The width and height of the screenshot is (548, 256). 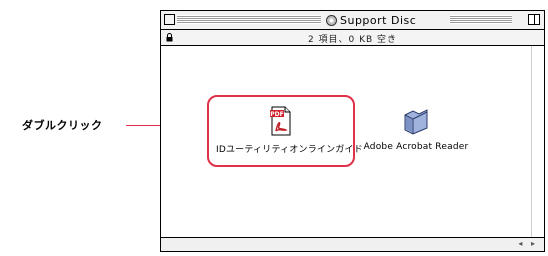 What do you see at coordinates (352, 244) in the screenshot?
I see `horizontal-scrollbar: ◂ ▸` at bounding box center [352, 244].